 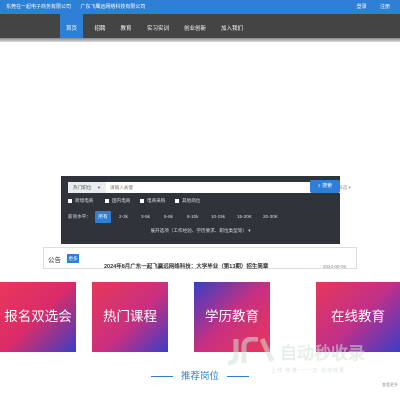 I want to click on watermark-title: 自动秒收录, so click(x=322, y=353).